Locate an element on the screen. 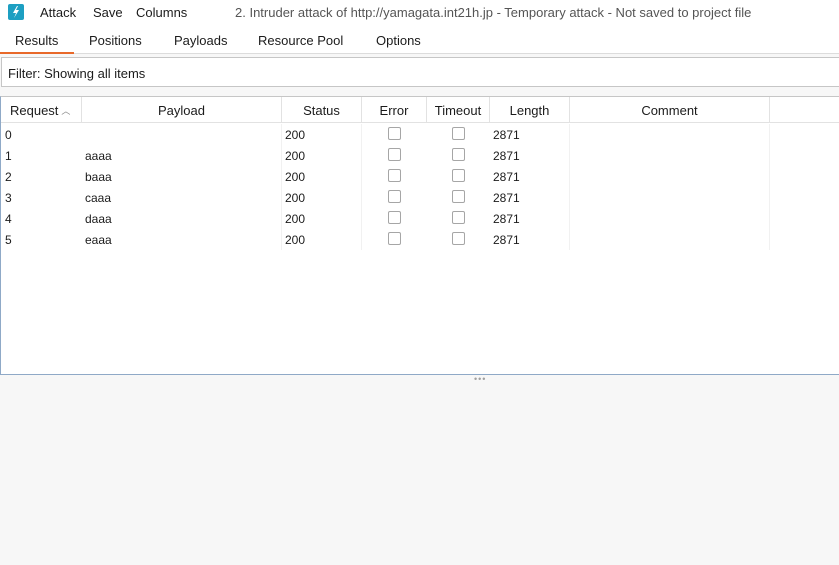  table-row: 4 daaa 200 2871 is located at coordinates (420, 218).